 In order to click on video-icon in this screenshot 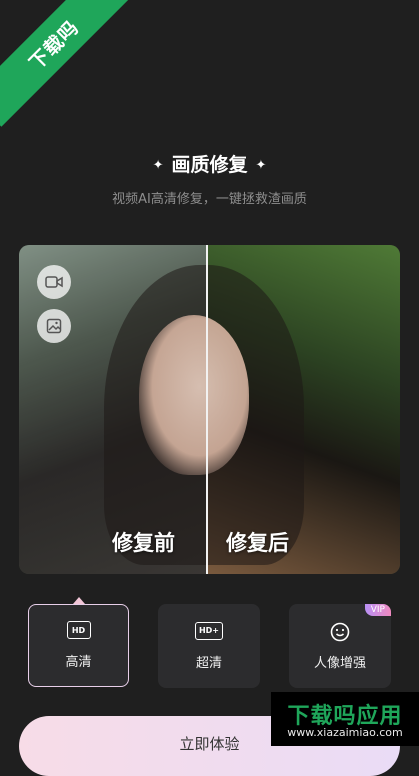, I will do `click(54, 282)`.